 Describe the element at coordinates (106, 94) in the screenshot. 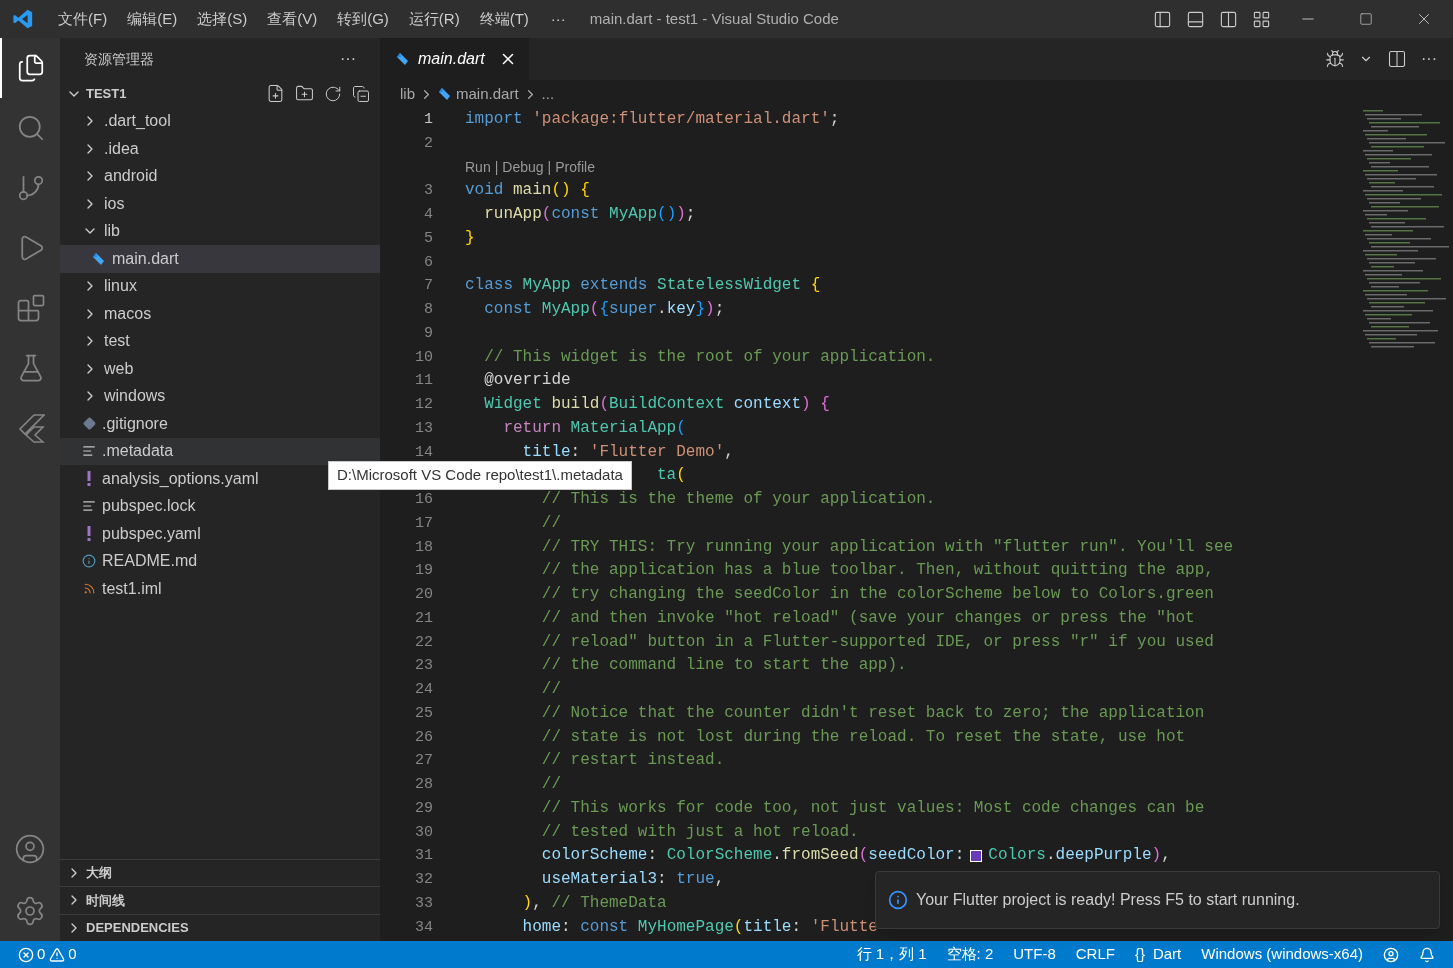

I see `project-name: TEST1` at that location.